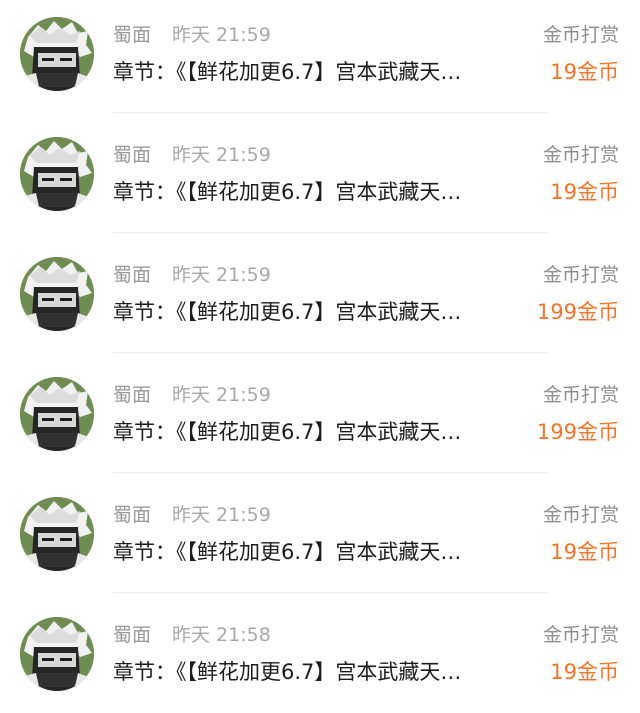  Describe the element at coordinates (221, 635) in the screenshot. I see `reward-time: 昨天 21:58` at that location.